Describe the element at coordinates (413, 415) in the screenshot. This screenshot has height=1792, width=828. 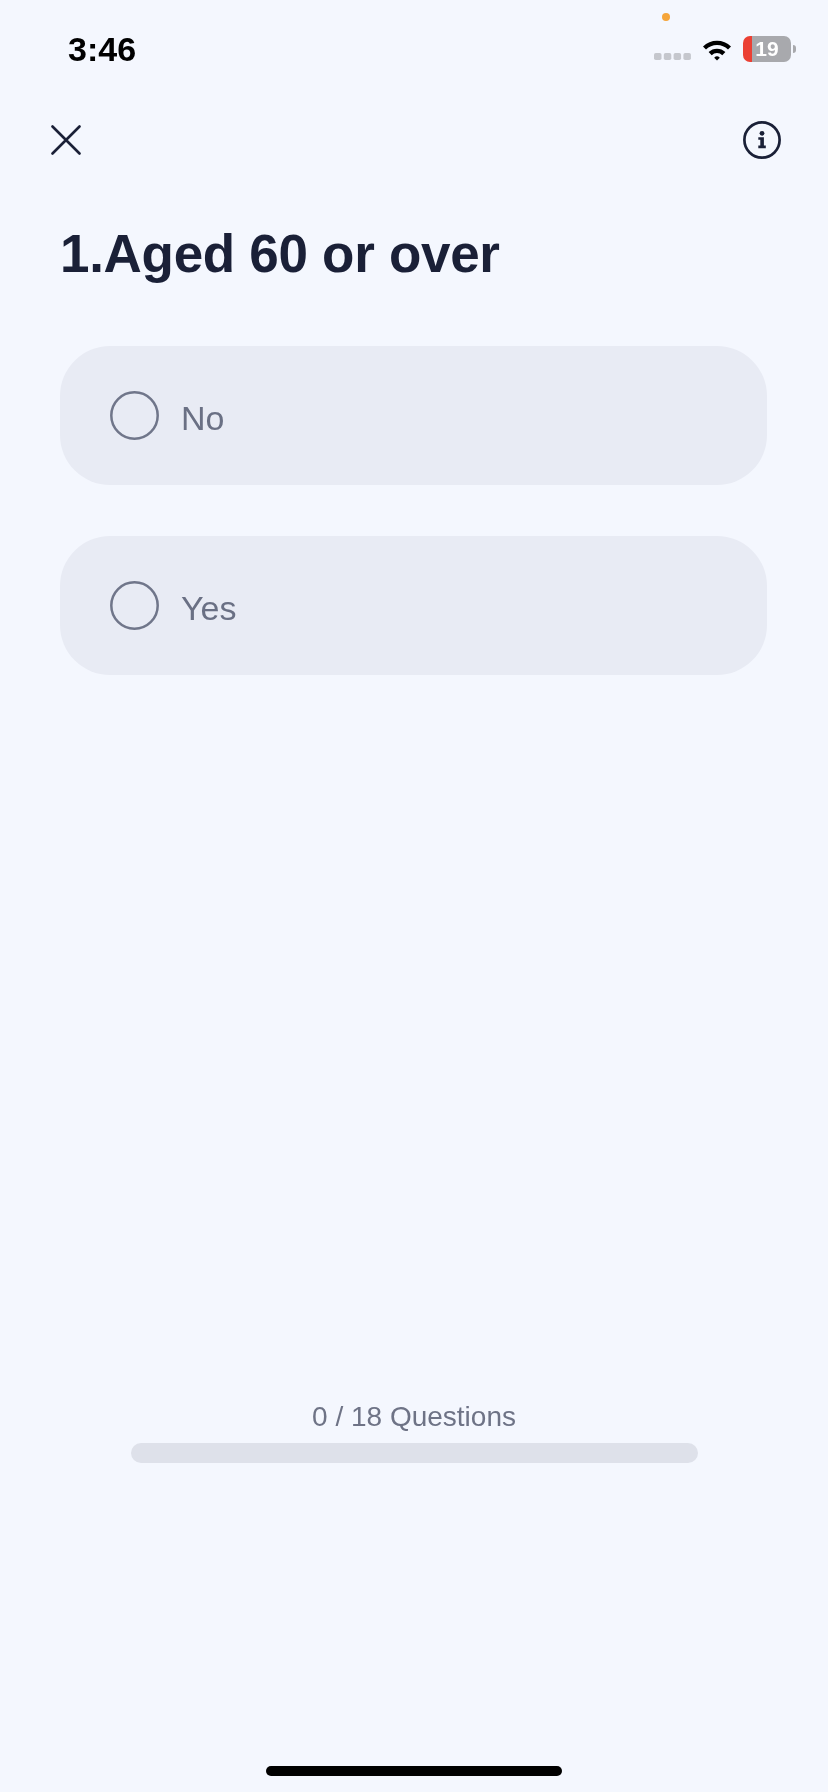
I see `answer-option: No` at that location.